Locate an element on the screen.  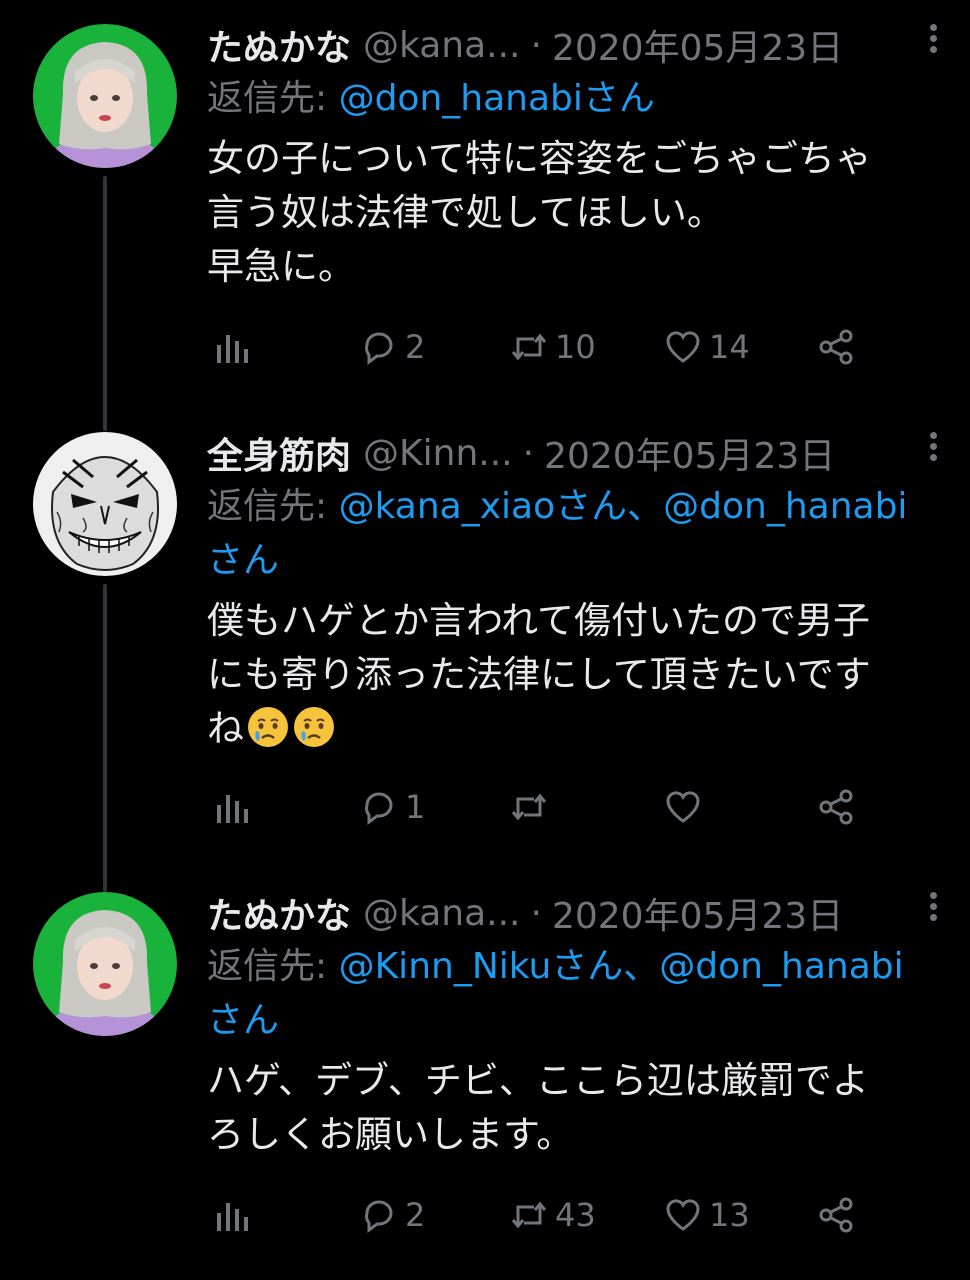
mention-link: @kana_xiaoさん、@don_hanabi is located at coordinates (623, 506).